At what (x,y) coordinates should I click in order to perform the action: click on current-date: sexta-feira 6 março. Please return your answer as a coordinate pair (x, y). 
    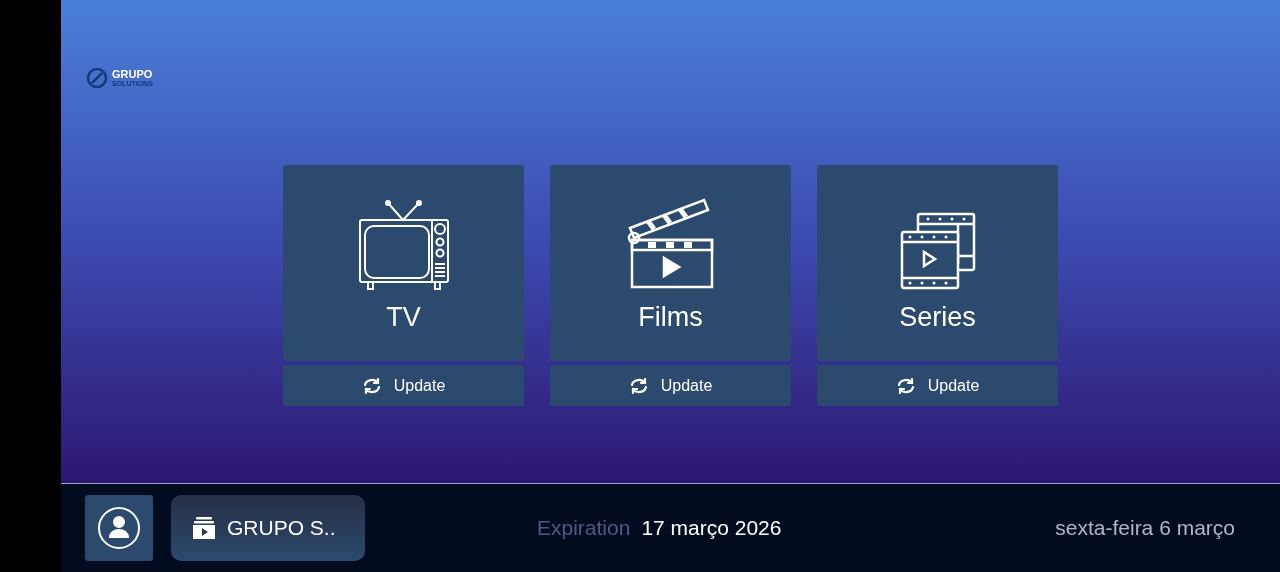
    Looking at the image, I should click on (1145, 528).